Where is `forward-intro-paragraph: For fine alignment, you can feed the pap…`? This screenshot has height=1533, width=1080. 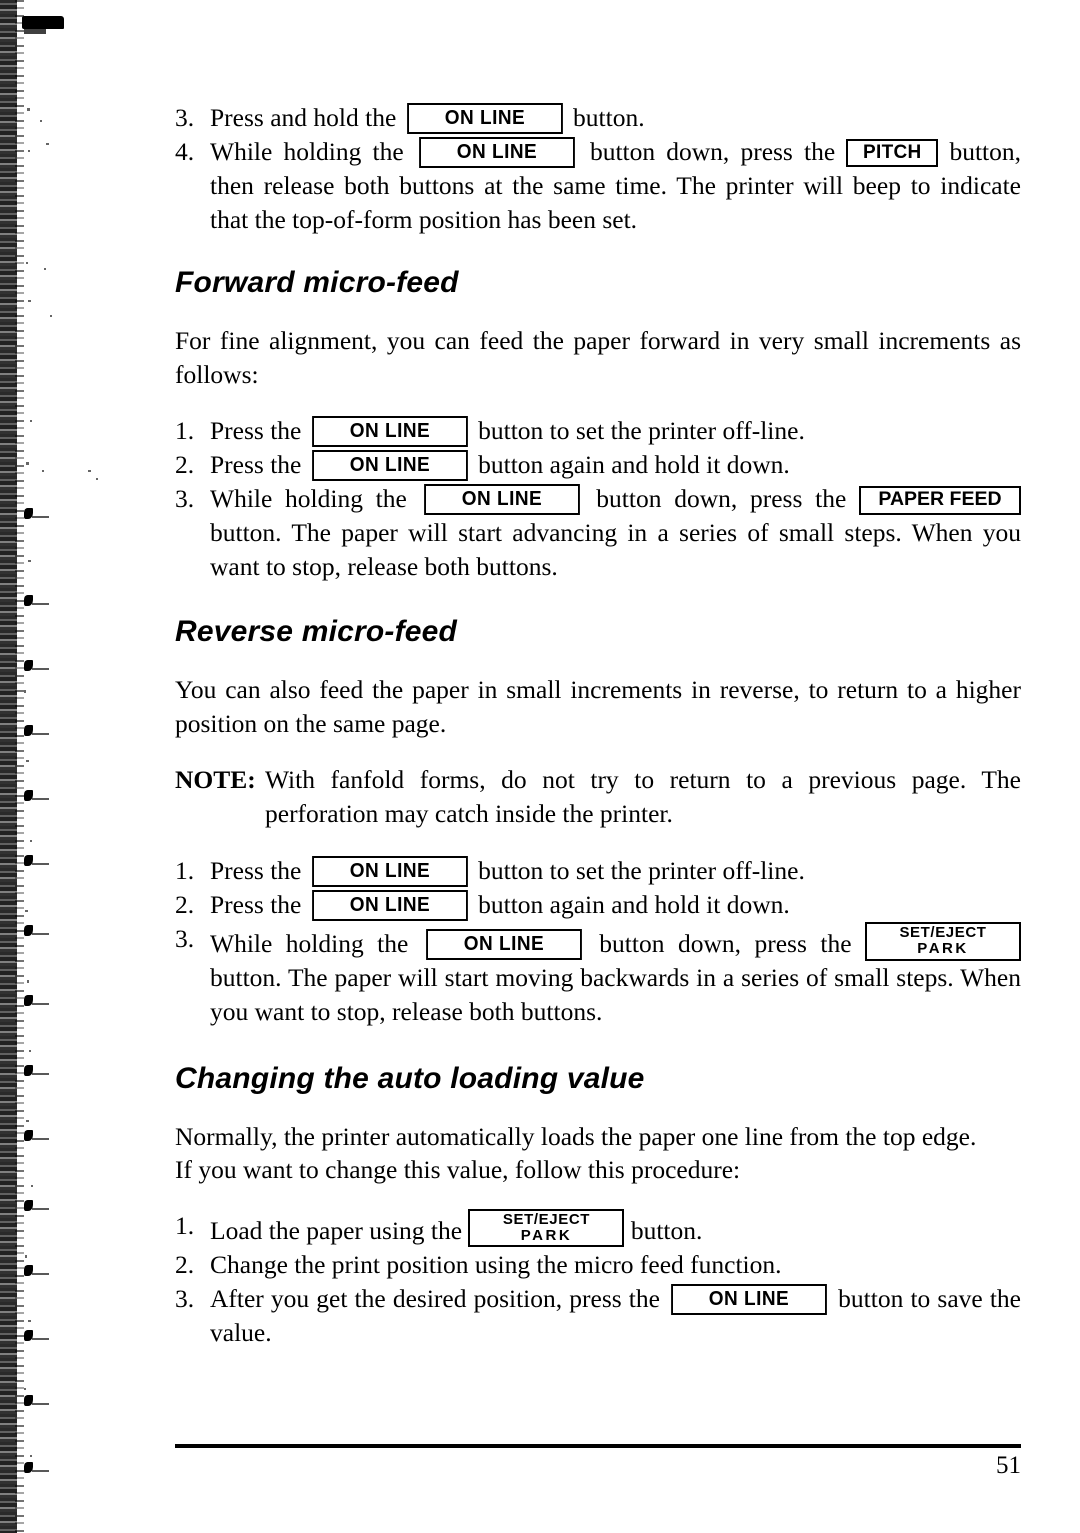
forward-intro-paragraph: For fine alignment, you can feed the pap… is located at coordinates (598, 357).